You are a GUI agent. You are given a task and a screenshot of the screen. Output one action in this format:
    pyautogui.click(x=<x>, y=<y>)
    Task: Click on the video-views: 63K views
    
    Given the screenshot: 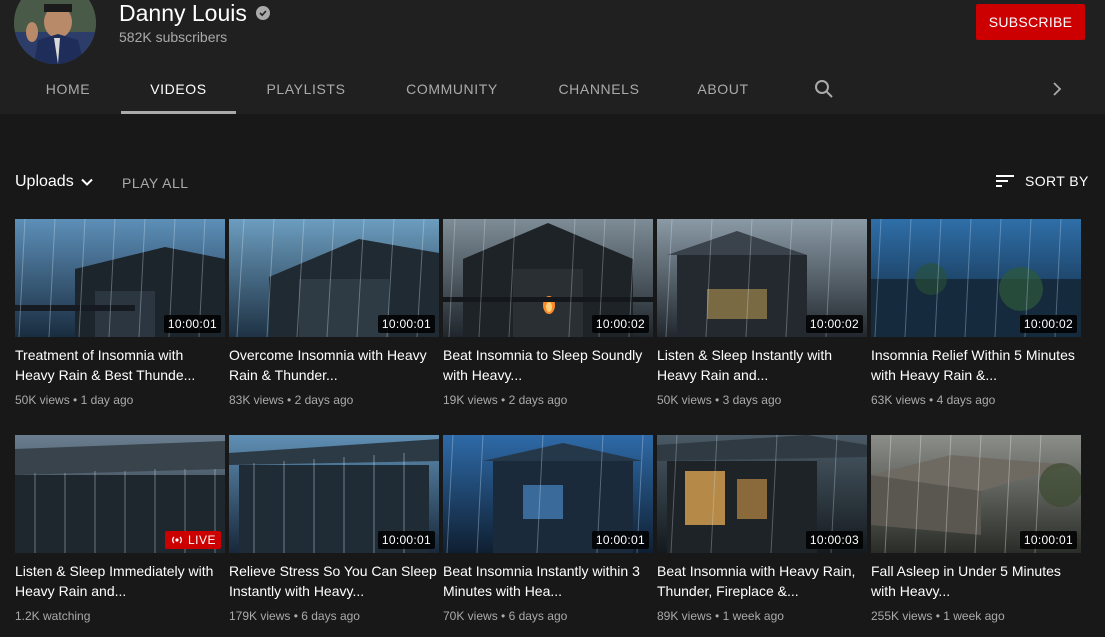 What is the action you would take?
    pyautogui.click(x=898, y=400)
    